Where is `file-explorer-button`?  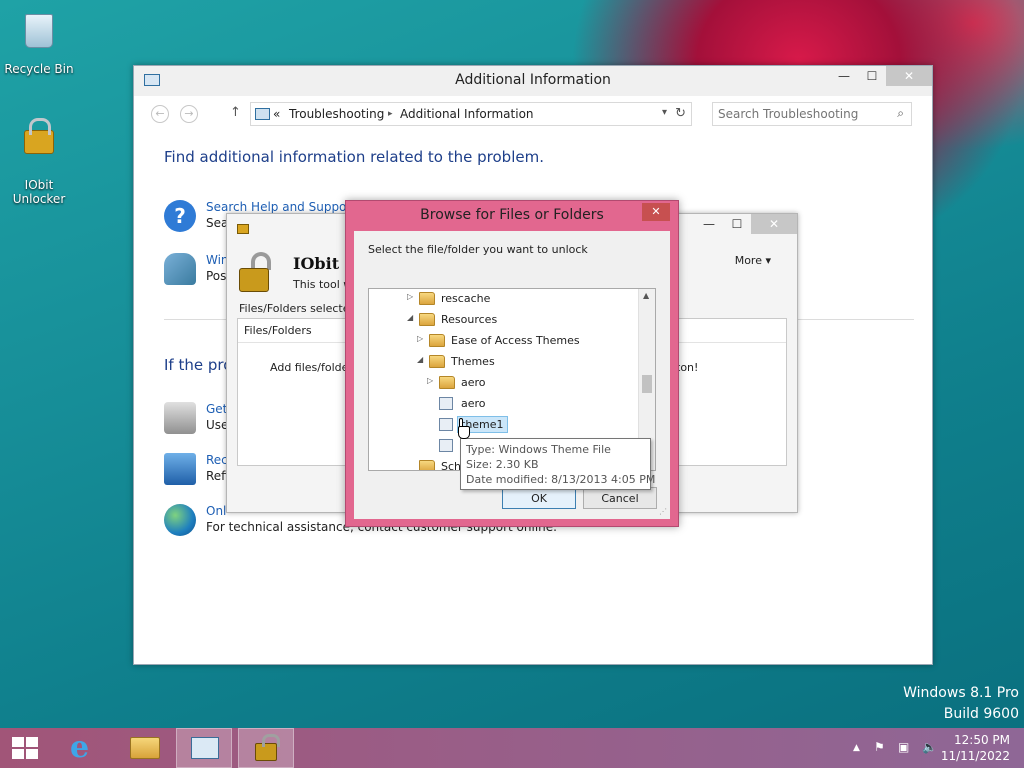
file-explorer-button is located at coordinates (144, 748).